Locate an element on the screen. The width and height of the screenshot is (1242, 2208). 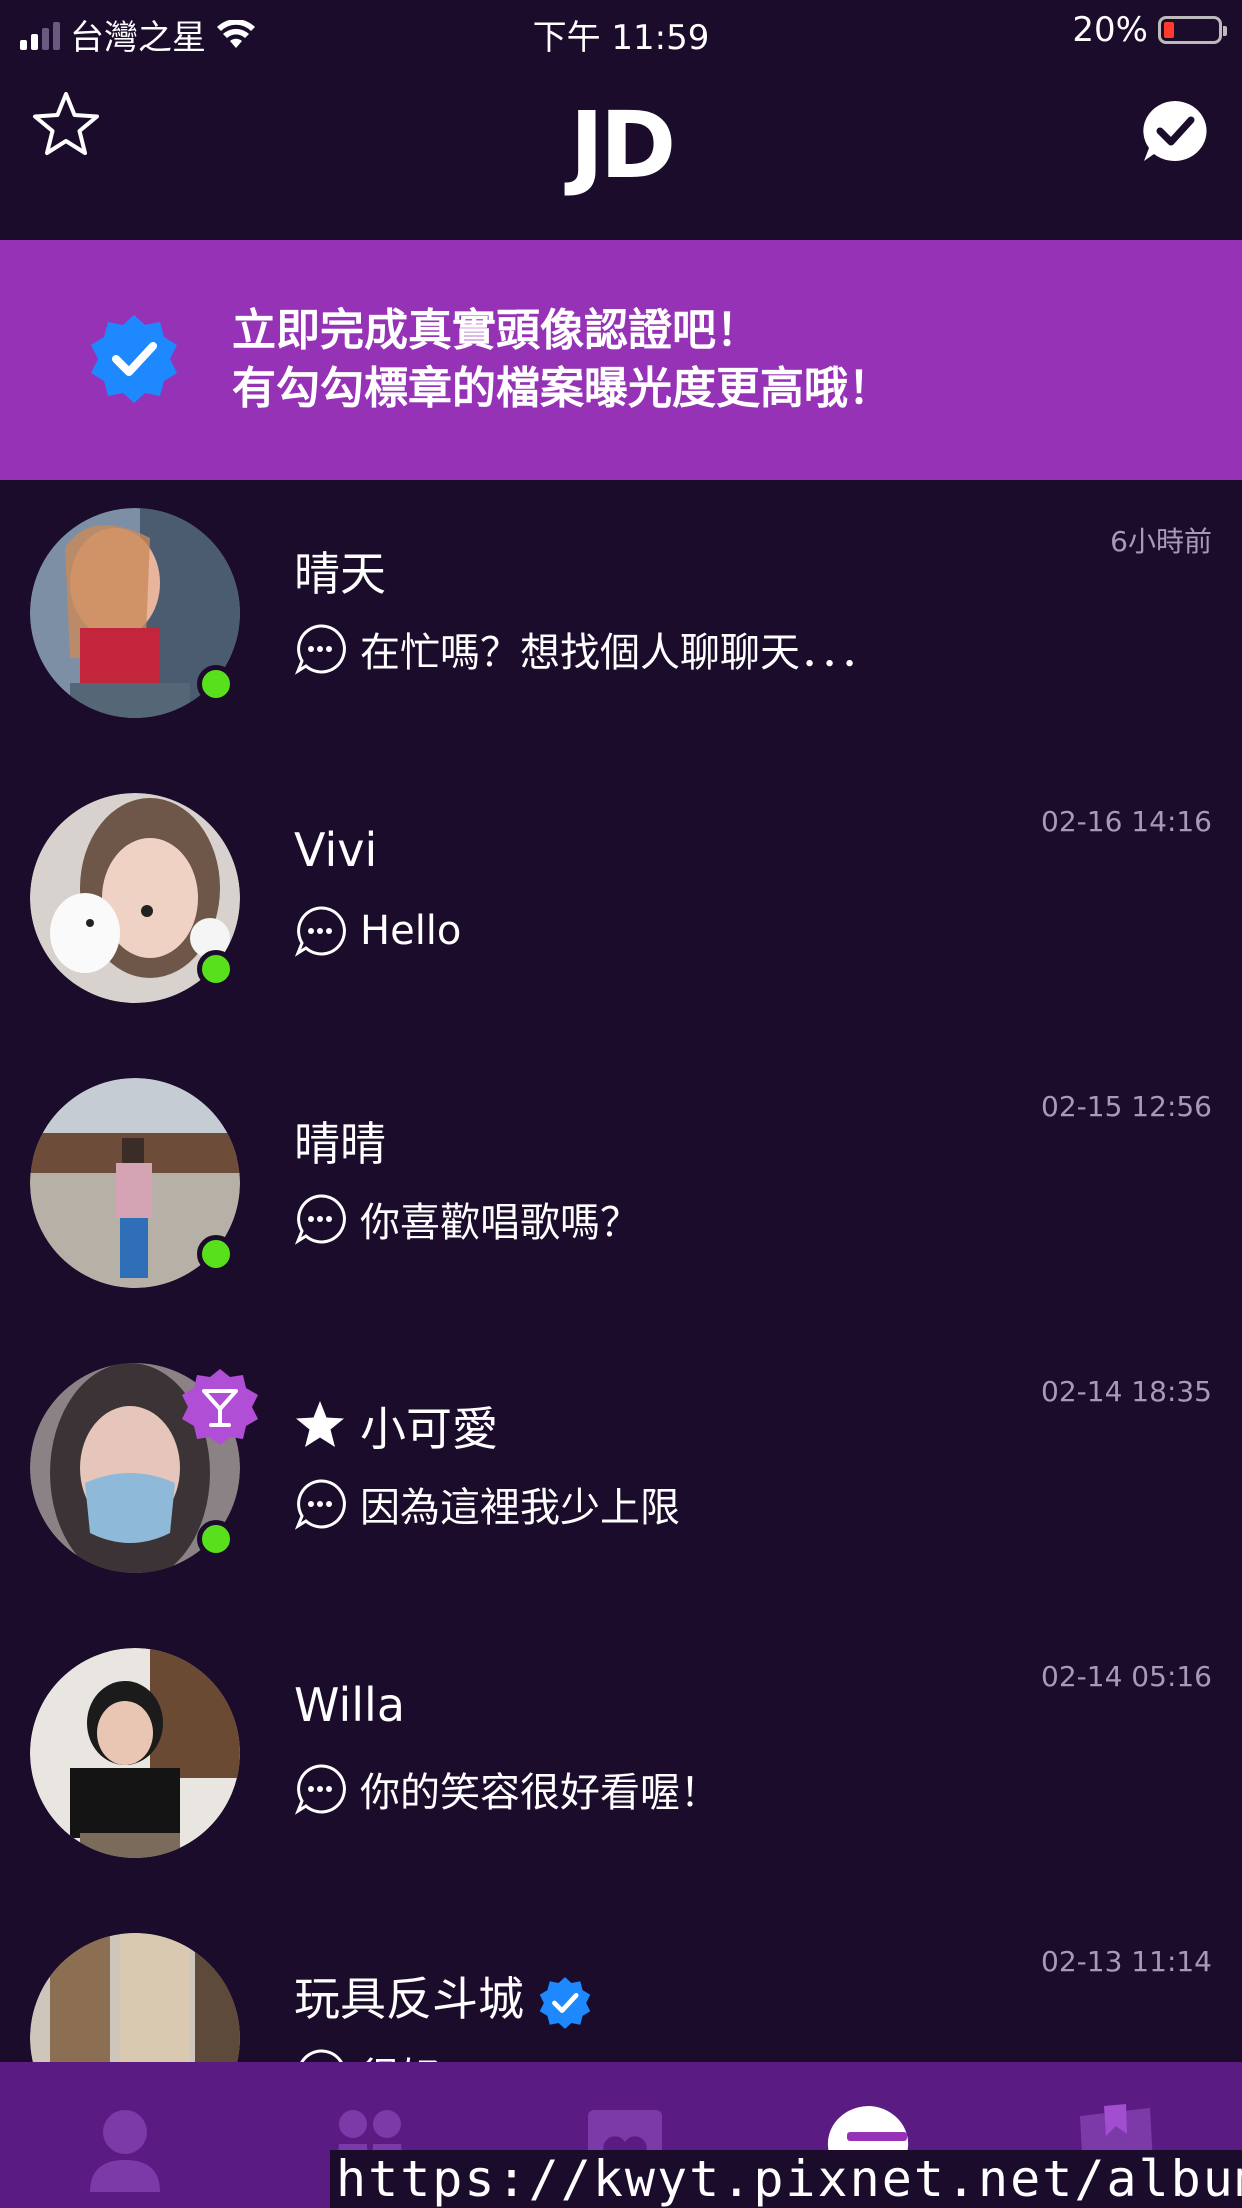
message-text: 在忙嗎？想找個人聊聊天．．． is located at coordinates (620, 653).